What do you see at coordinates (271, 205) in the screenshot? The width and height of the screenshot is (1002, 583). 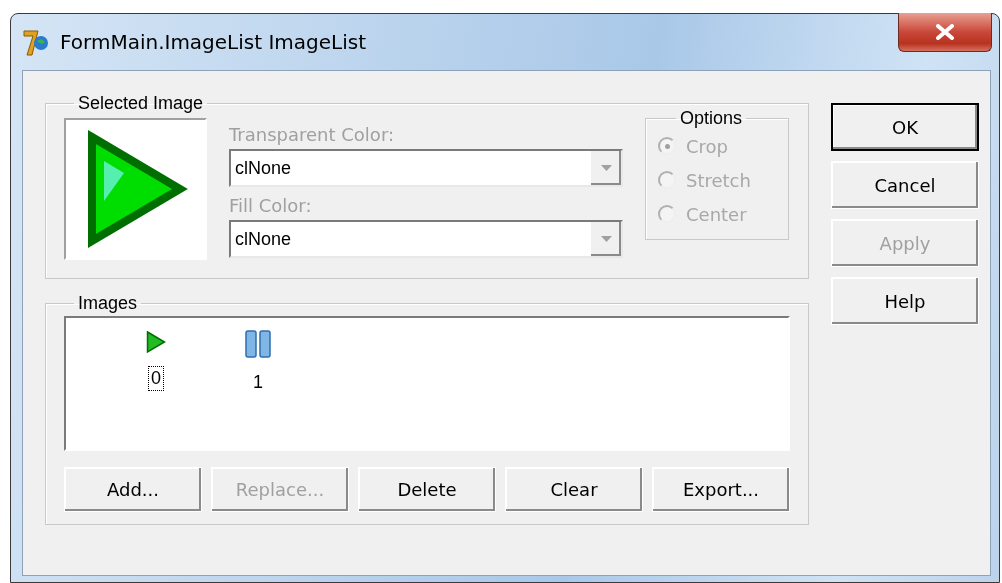 I see `field-label: Fill Color:` at bounding box center [271, 205].